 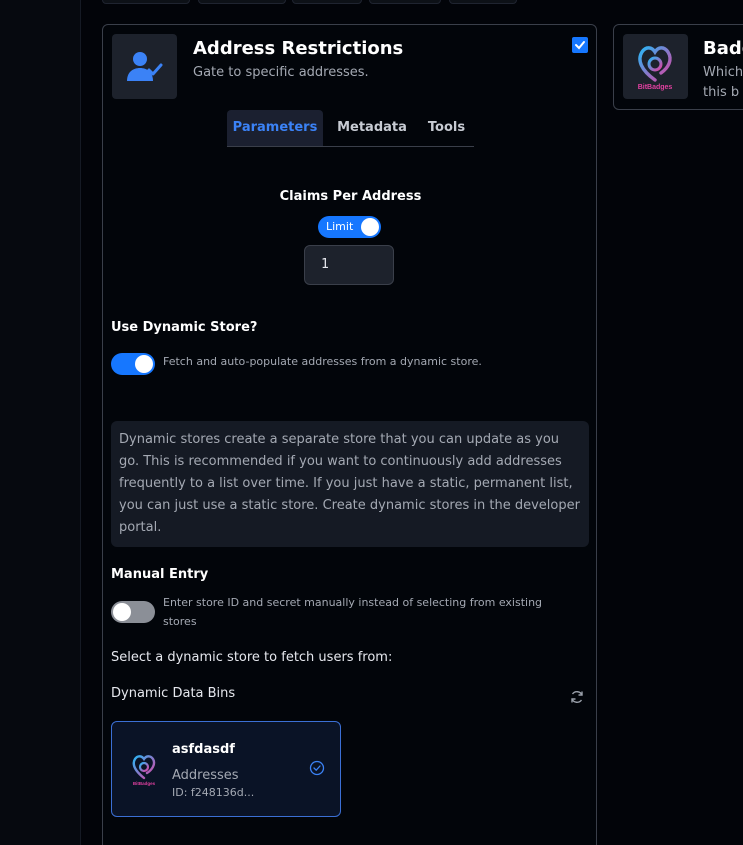 I want to click on manual-entry-description-line-2: stores, so click(x=180, y=621).